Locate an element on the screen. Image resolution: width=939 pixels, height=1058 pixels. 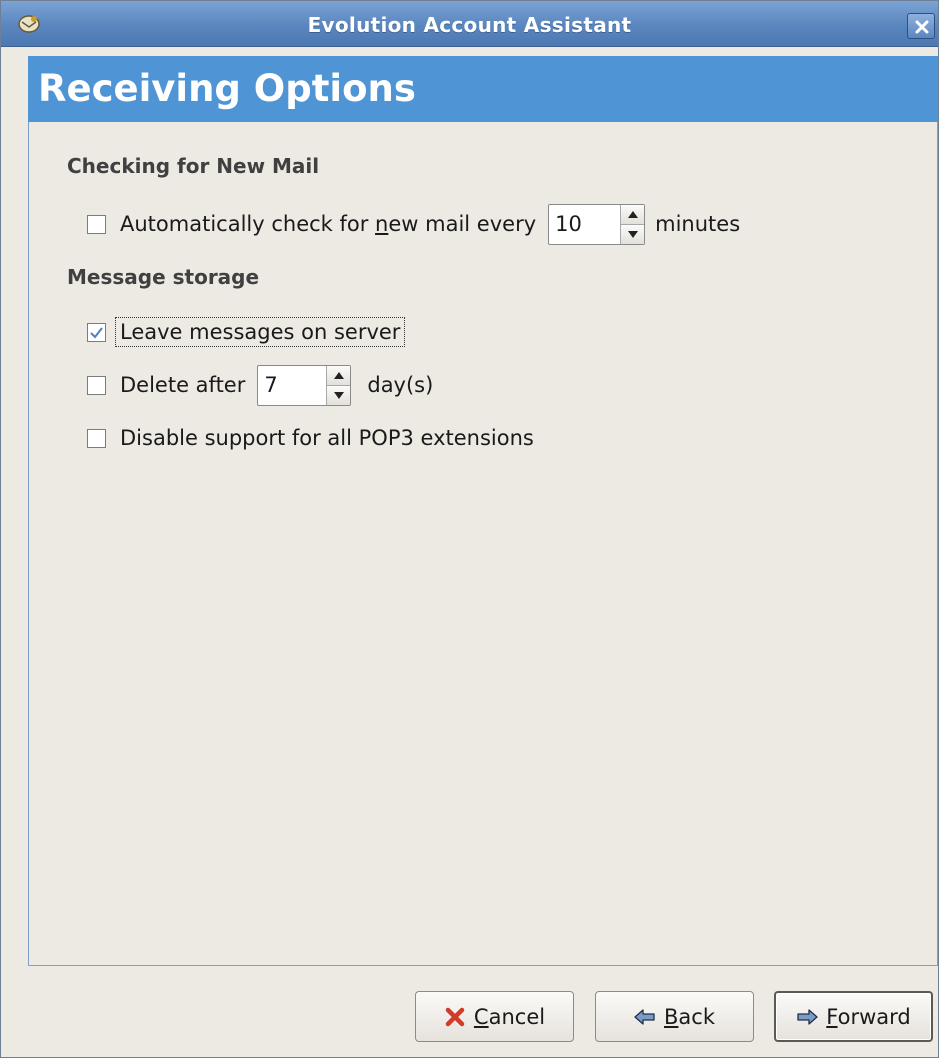
check-interval-unit: minutes is located at coordinates (698, 224).